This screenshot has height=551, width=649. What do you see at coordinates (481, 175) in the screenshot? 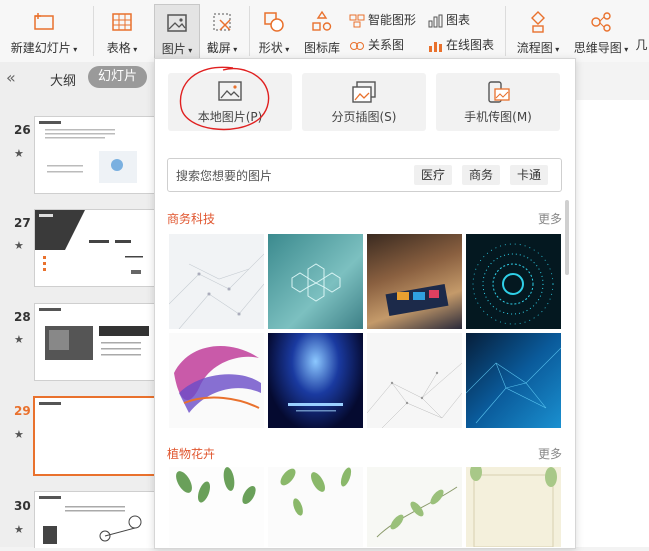
I see `tag-business: 商务` at bounding box center [481, 175].